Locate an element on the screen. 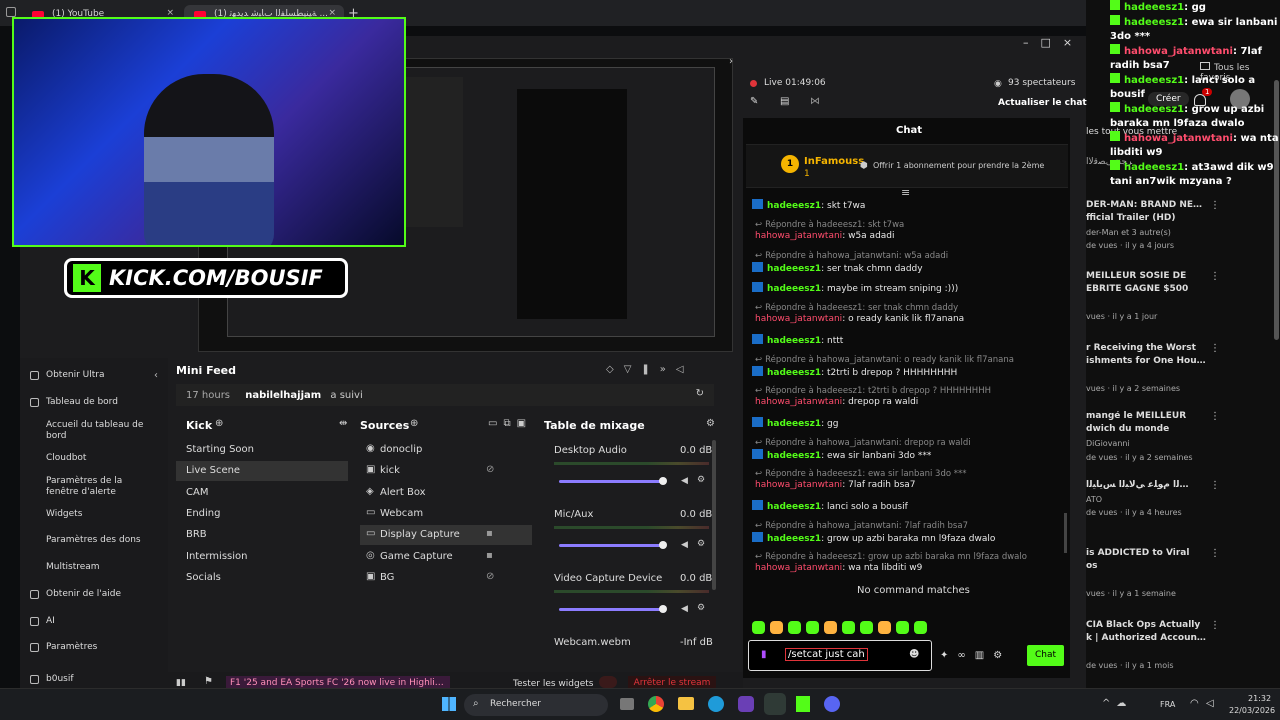 This screenshot has height=720, width=1280. edit-icon: ✎ is located at coordinates (754, 101).